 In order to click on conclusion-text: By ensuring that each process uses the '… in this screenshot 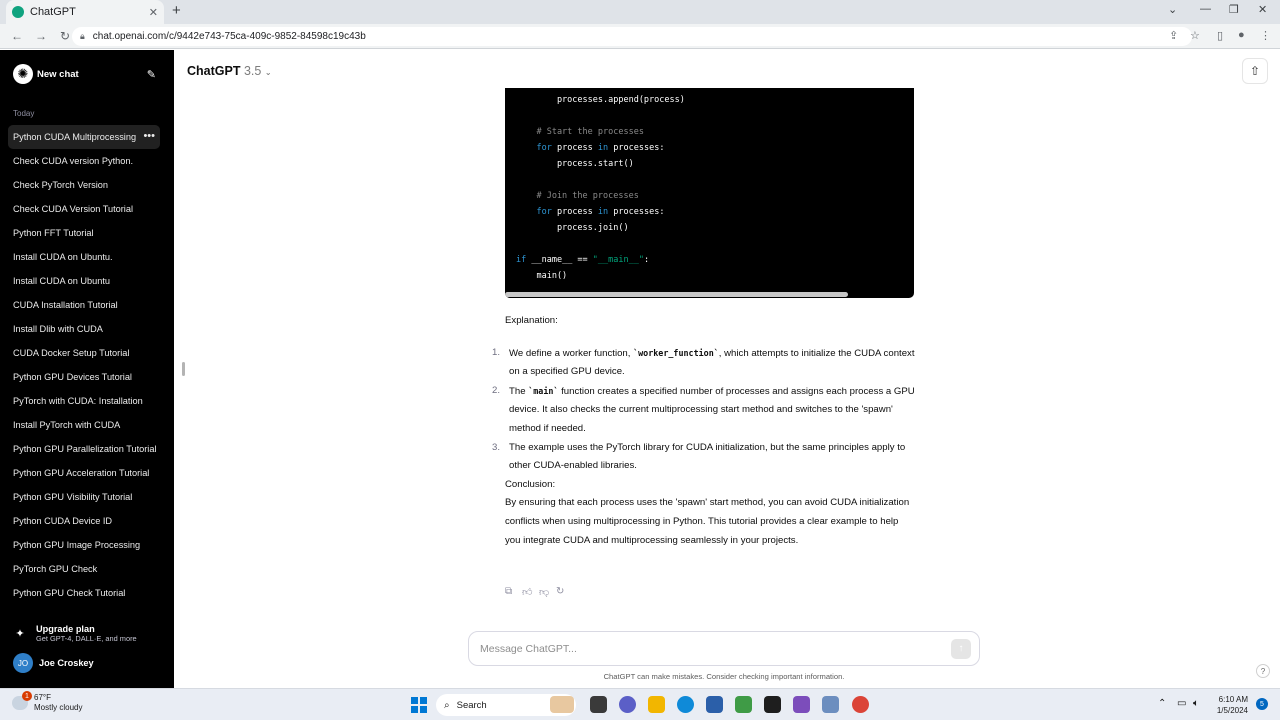, I will do `click(707, 521)`.